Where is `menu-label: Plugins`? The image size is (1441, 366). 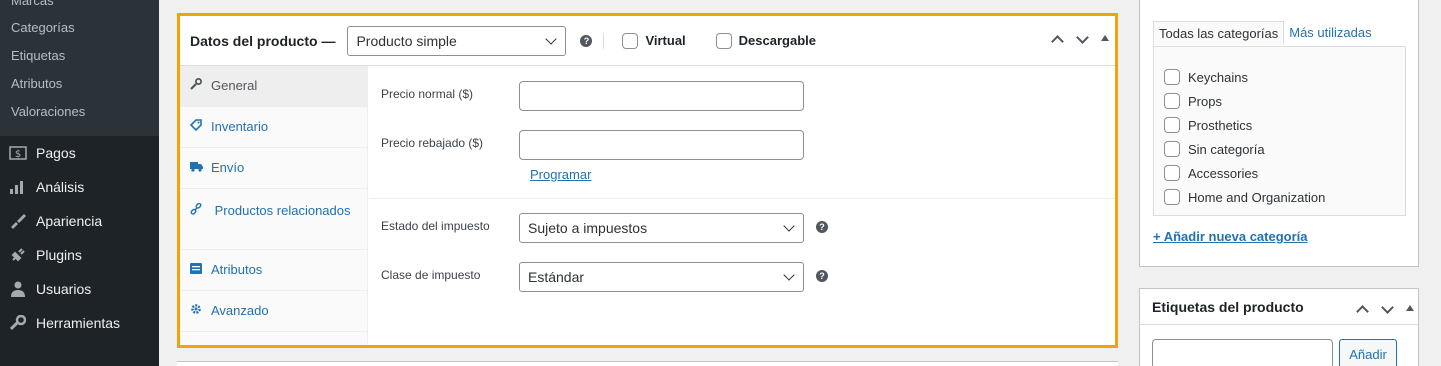
menu-label: Plugins is located at coordinates (59, 255).